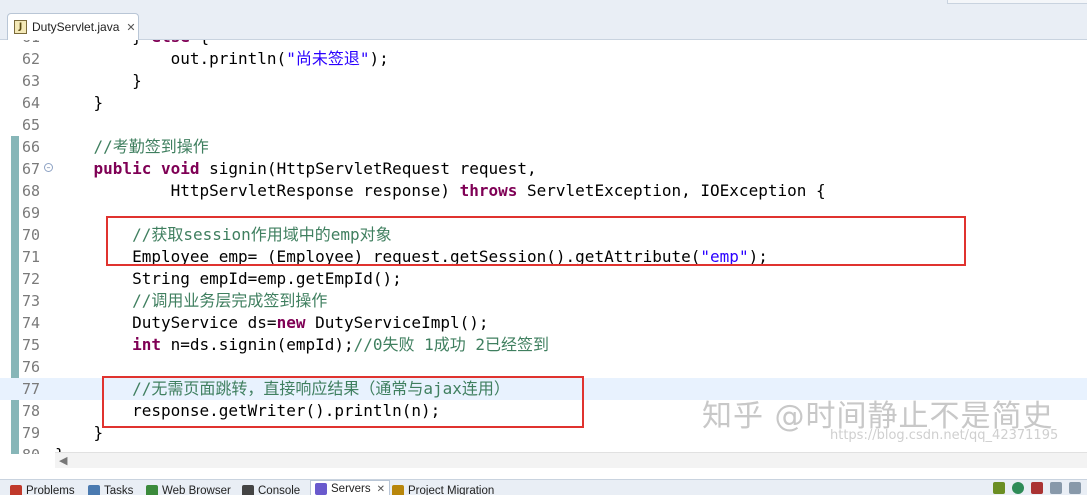 This screenshot has width=1087, height=495. I want to click on line-number: 61, so click(34, 44).